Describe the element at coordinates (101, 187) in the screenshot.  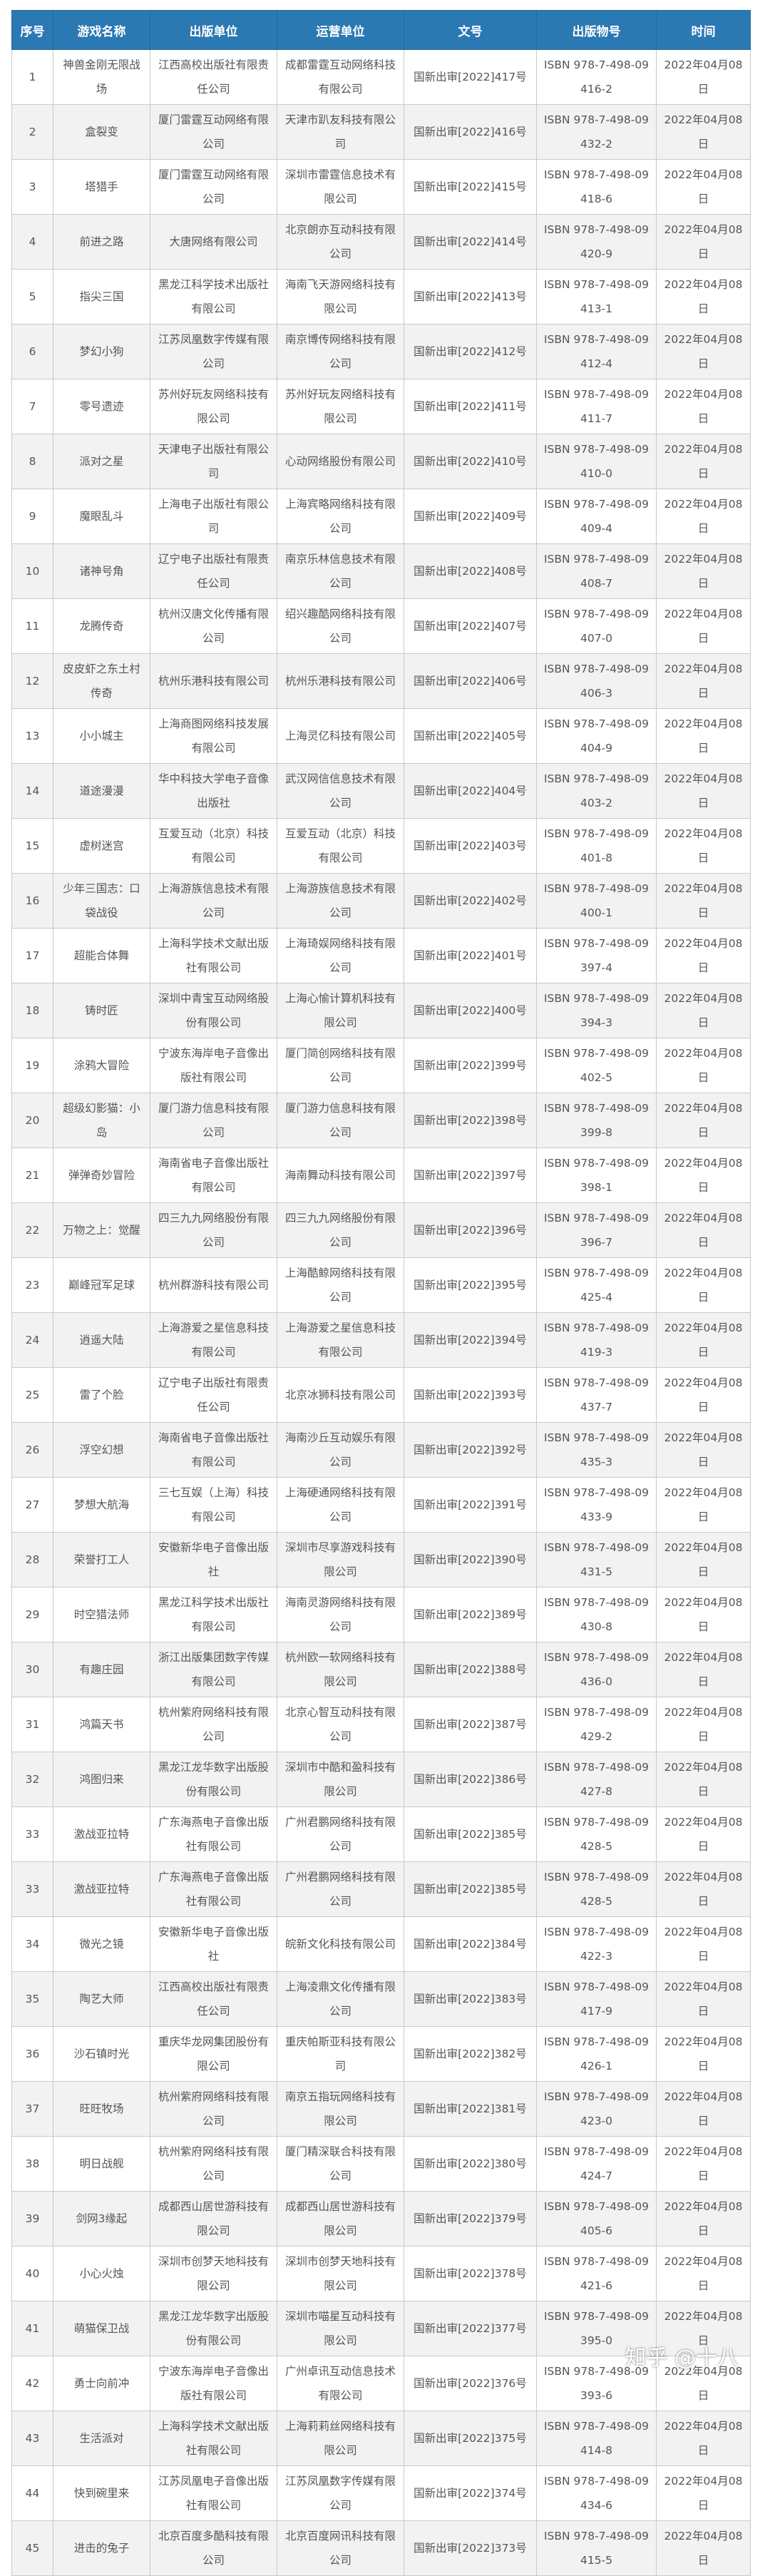
I see `cell-game-name: 塔猎手` at that location.